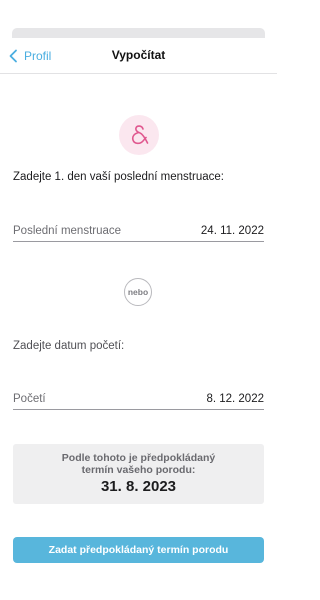 Image resolution: width=320 pixels, height=600 pixels. I want to click on last-period-field: Poslední menstruace 24. 11. 2022, so click(138, 231).